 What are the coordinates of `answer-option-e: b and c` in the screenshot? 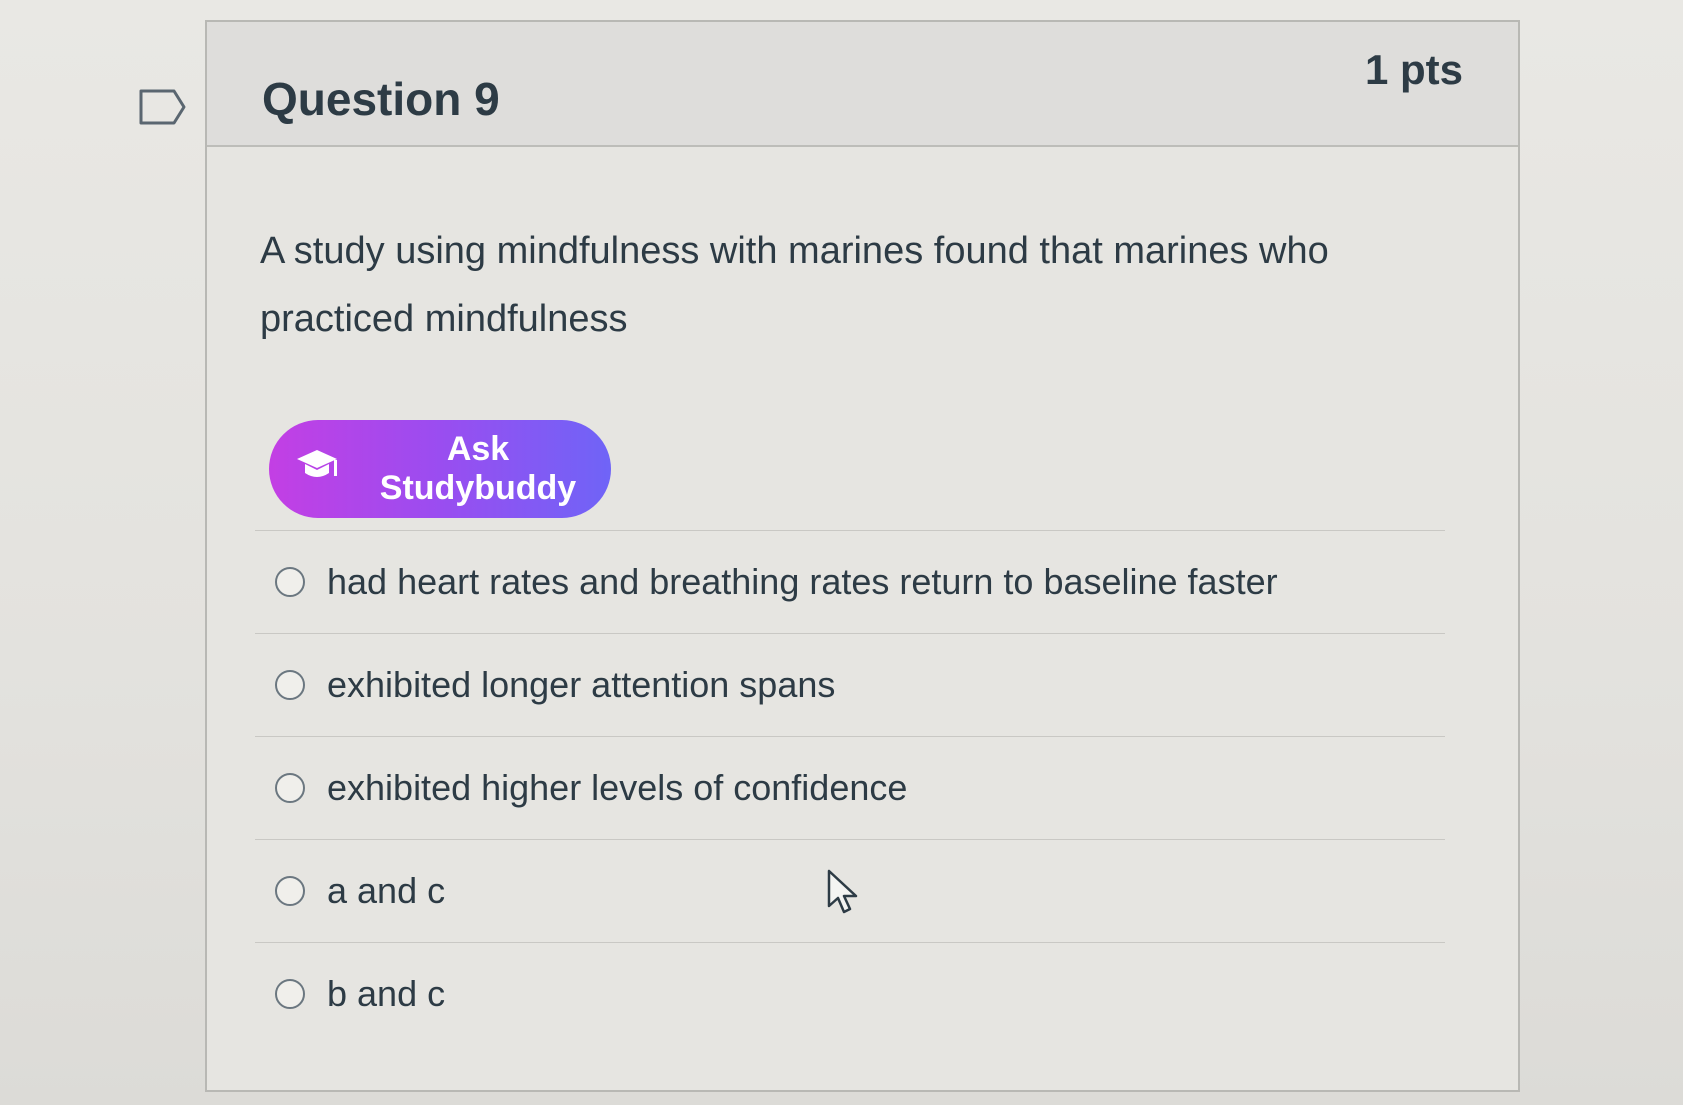 It's located at (850, 993).